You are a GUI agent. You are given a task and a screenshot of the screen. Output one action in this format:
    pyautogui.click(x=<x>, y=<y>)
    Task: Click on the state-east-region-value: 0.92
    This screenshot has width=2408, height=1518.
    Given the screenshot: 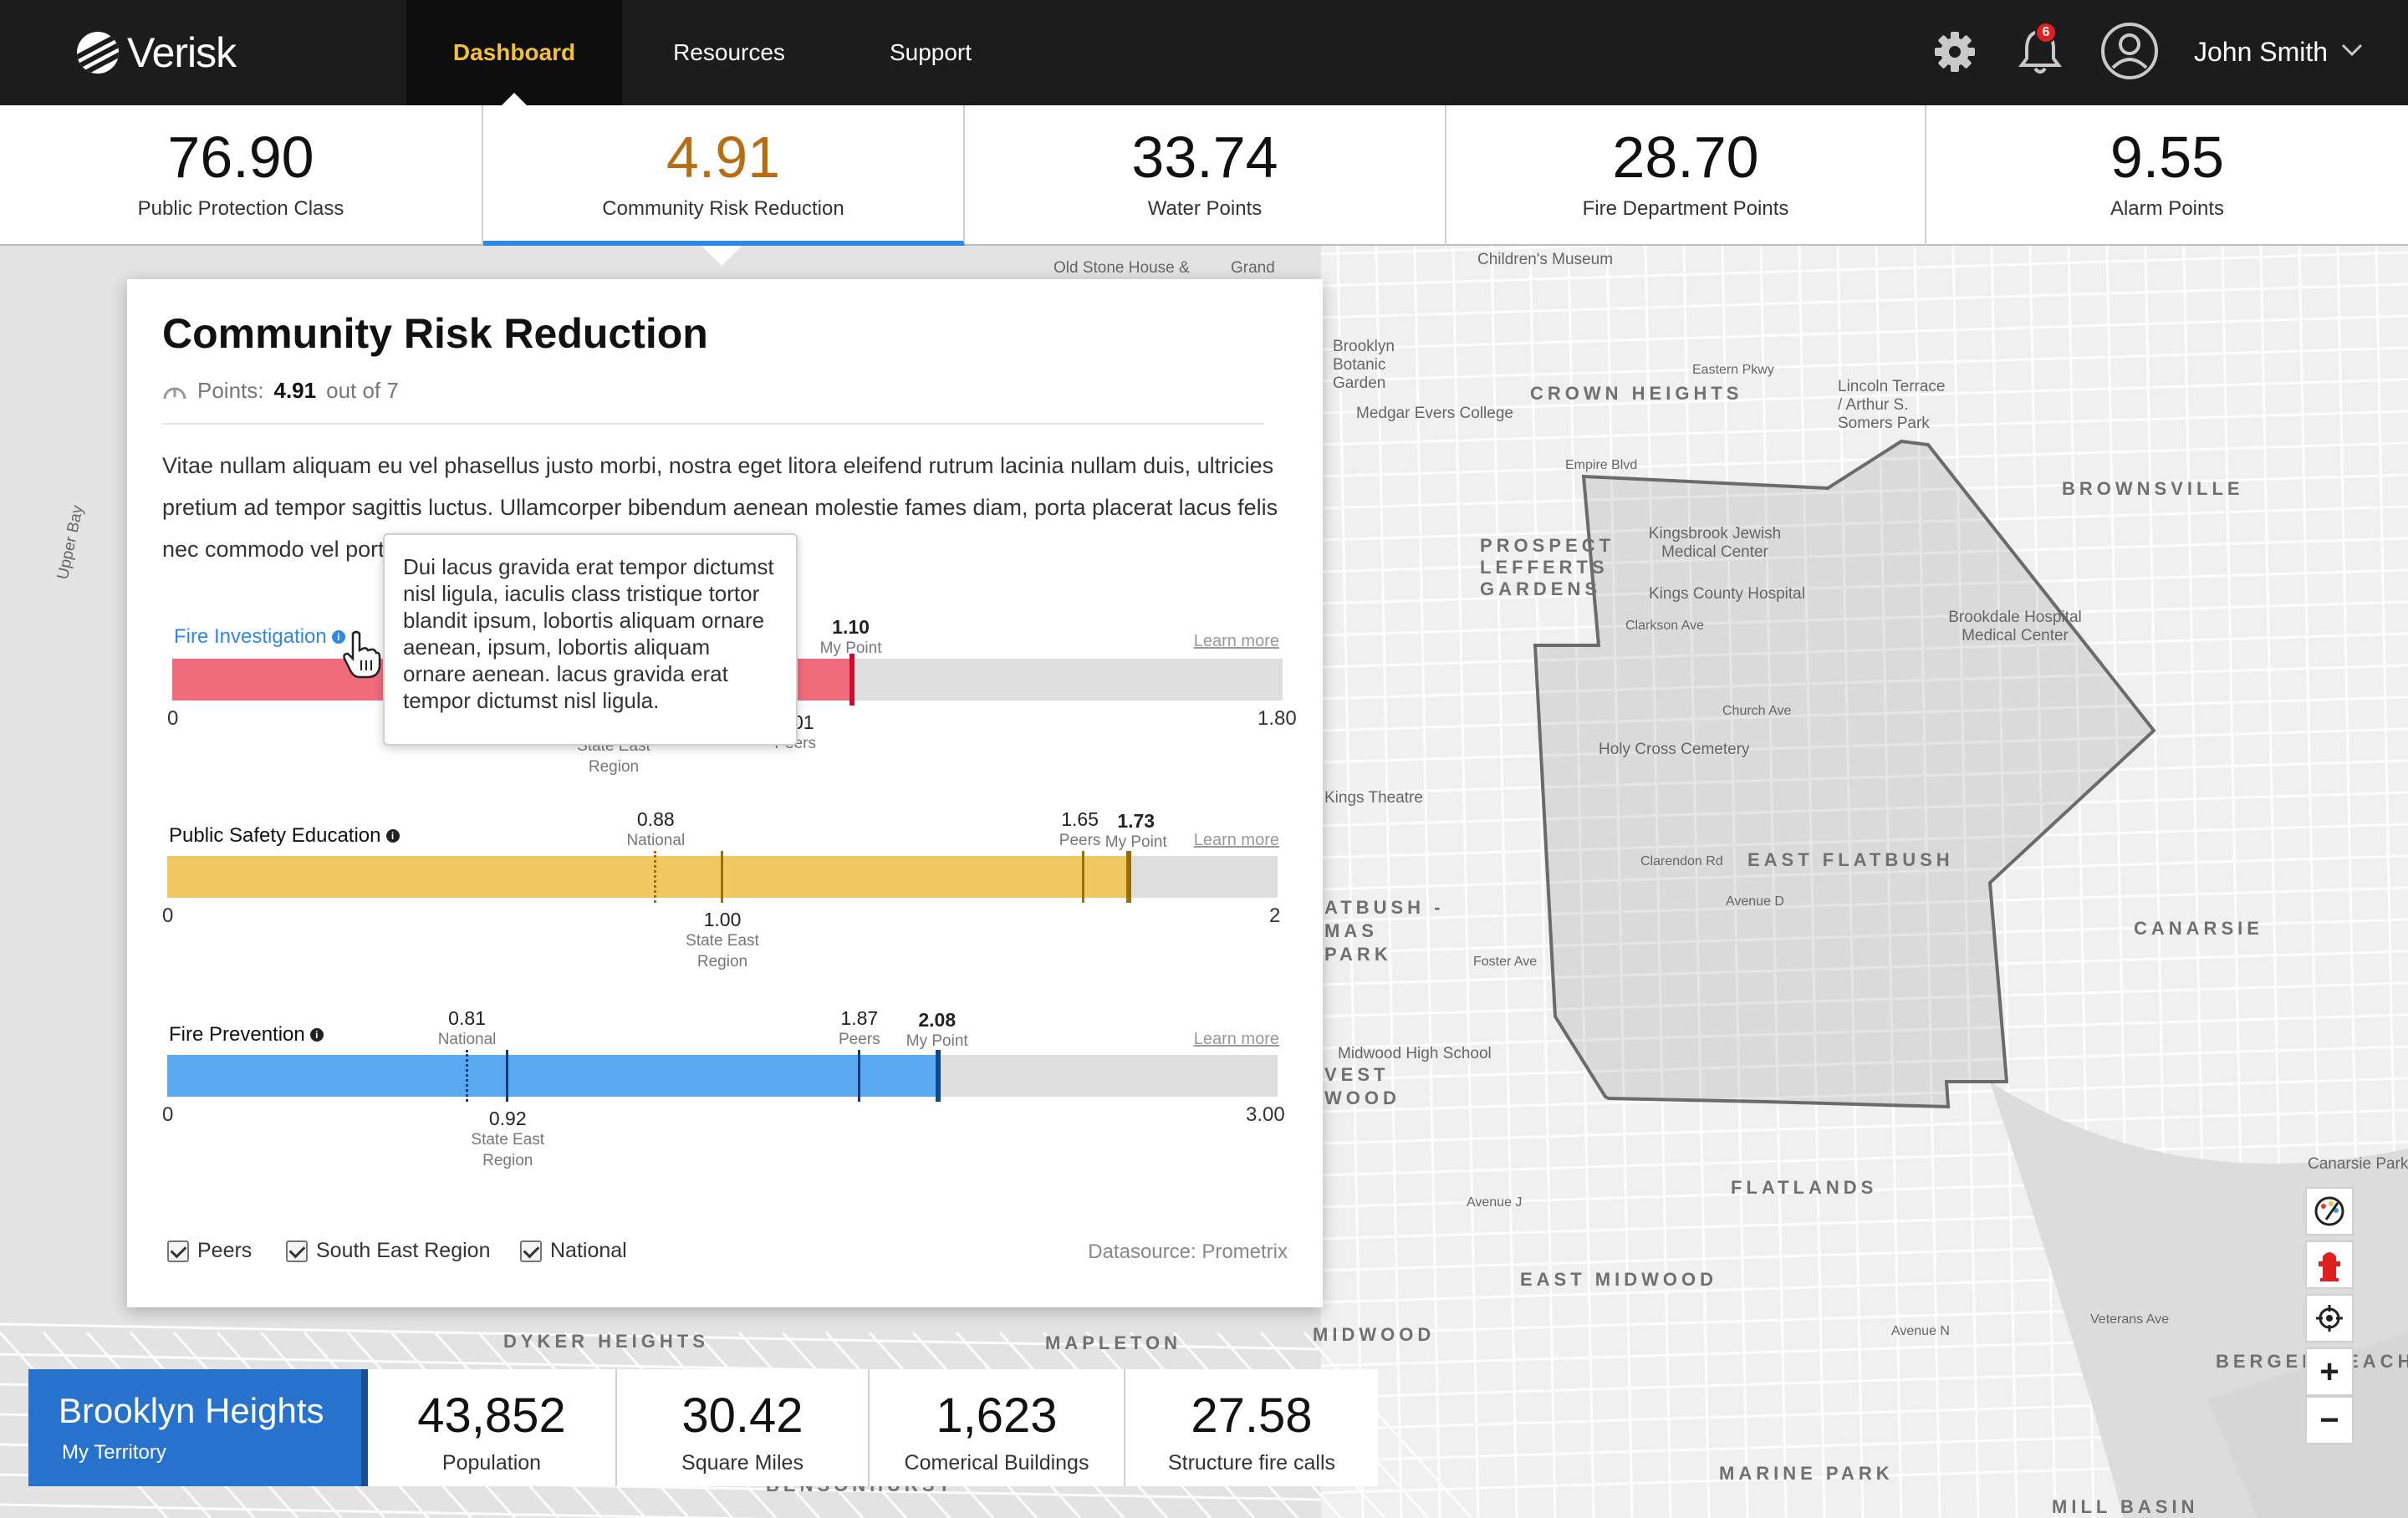 What is the action you would take?
    pyautogui.click(x=507, y=1118)
    